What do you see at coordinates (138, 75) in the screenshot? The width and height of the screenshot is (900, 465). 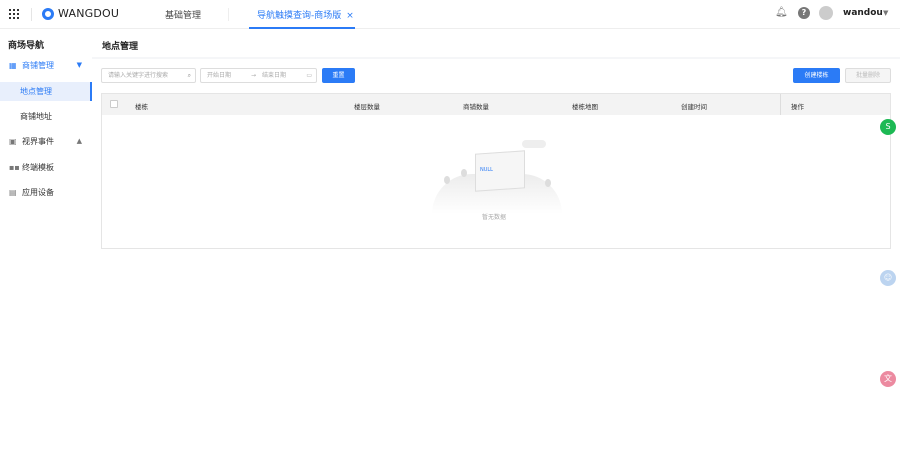 I see `search-placeholder: 请输入关键字进行搜索` at bounding box center [138, 75].